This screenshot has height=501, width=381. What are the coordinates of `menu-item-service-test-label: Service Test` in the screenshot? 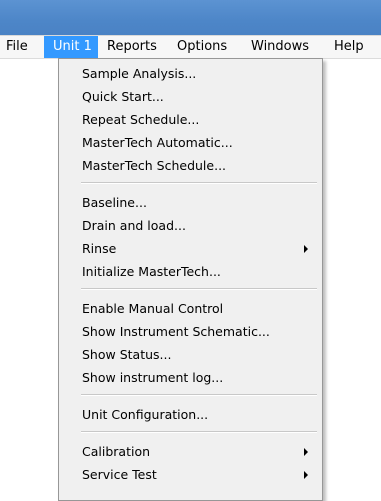 It's located at (119, 474).